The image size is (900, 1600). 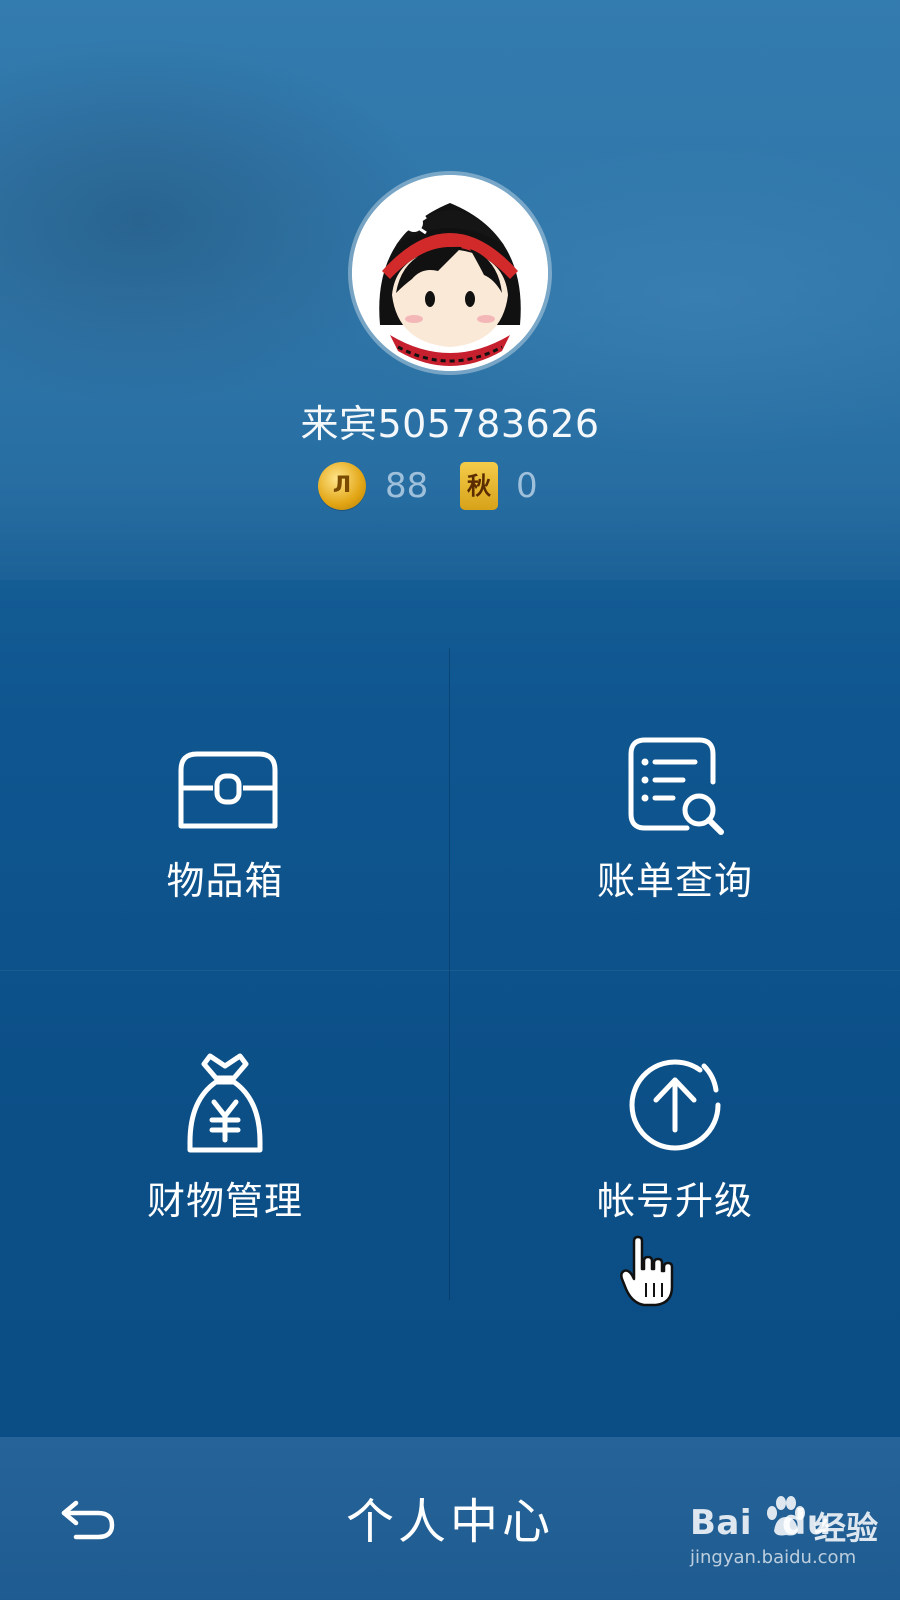 What do you see at coordinates (450, 487) in the screenshot?
I see `currency-row: Л 88 秋 0` at bounding box center [450, 487].